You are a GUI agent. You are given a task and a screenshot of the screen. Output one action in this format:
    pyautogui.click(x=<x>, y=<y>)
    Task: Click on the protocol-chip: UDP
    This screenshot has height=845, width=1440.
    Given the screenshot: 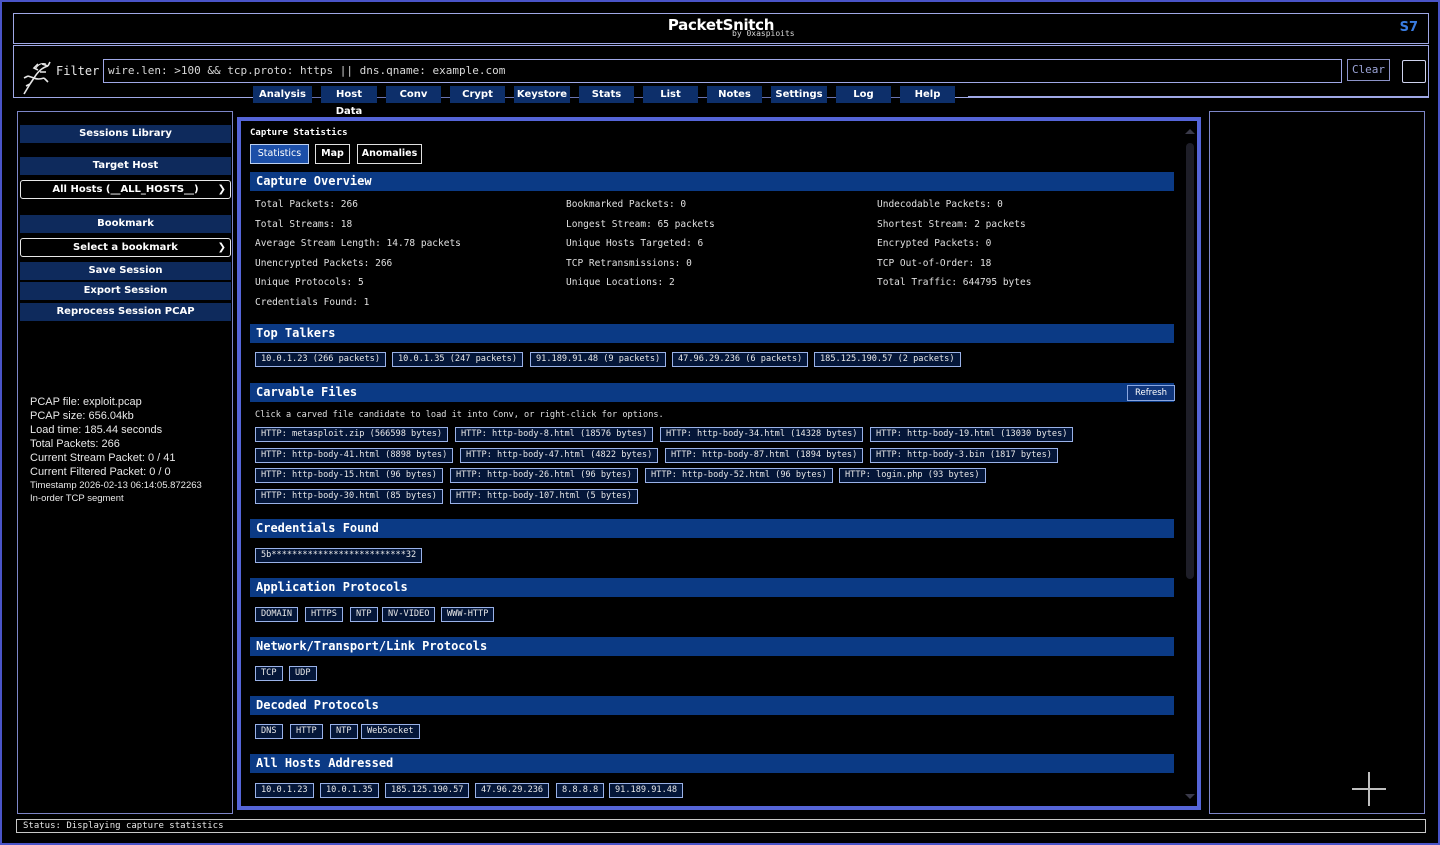 What is the action you would take?
    pyautogui.click(x=303, y=673)
    